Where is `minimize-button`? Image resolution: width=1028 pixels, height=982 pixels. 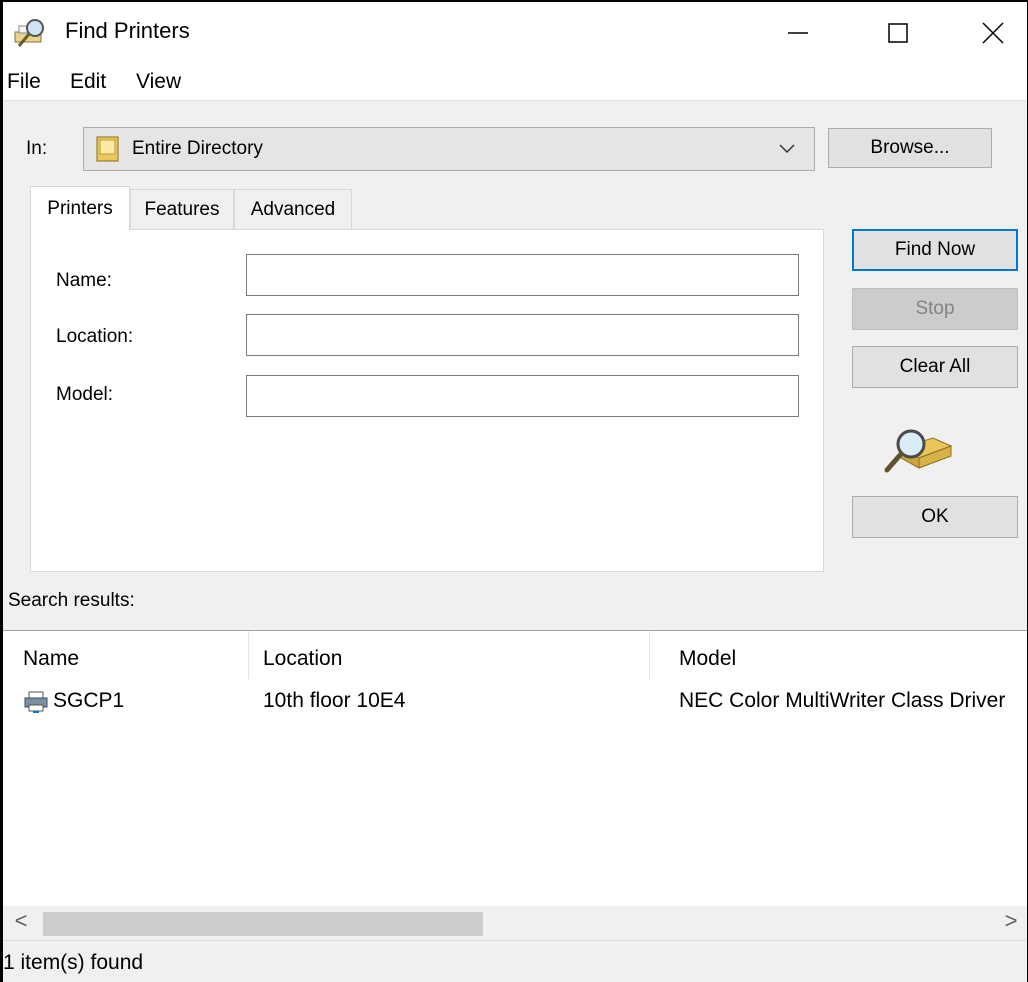 minimize-button is located at coordinates (798, 33).